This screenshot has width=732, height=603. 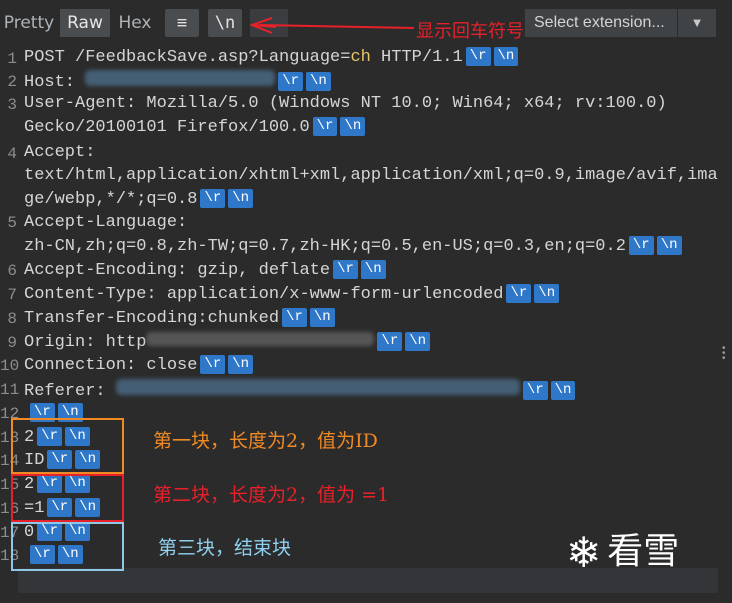 I want to click on header-text: Connection: close, so click(x=111, y=365).